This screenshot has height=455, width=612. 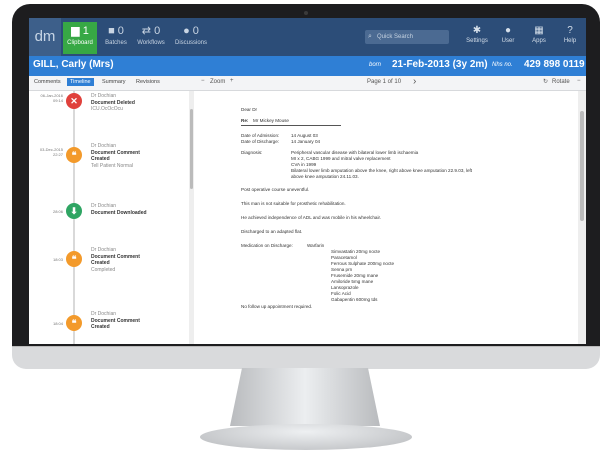 What do you see at coordinates (51, 98) in the screenshot?
I see `timeline-timestamp: 06-Jan-2016 09:14` at bounding box center [51, 98].